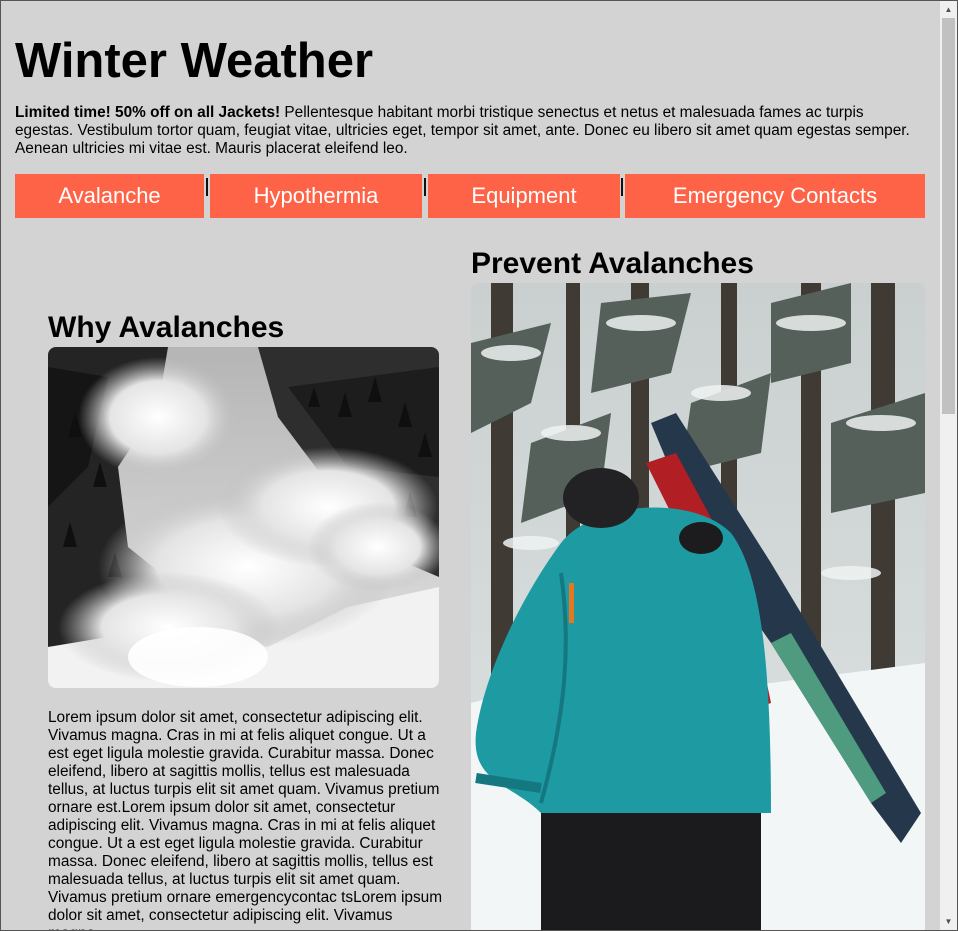 The height and width of the screenshot is (931, 958). Describe the element at coordinates (948, 9) in the screenshot. I see `scroll-up-arrow-icon: ▲` at that location.